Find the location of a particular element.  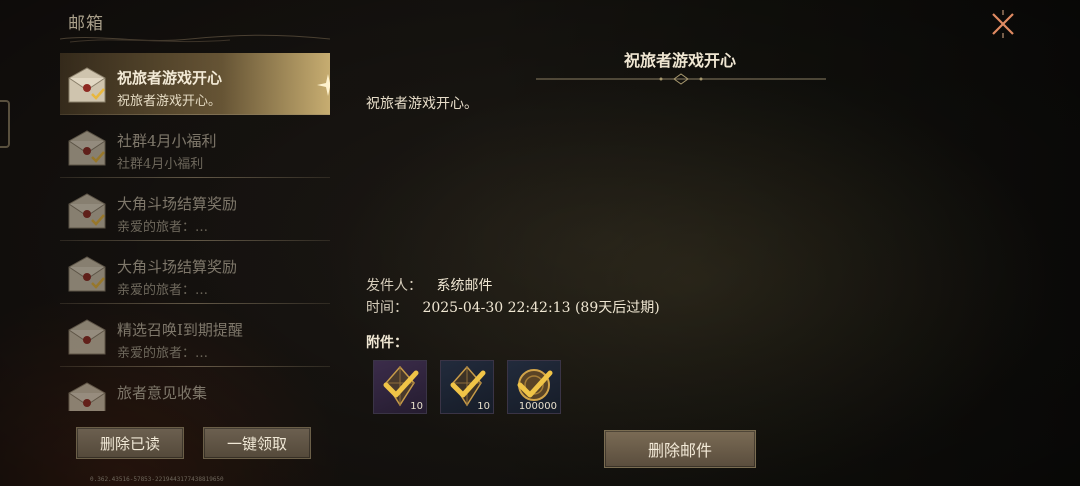

time-label: 时间： is located at coordinates (387, 308).